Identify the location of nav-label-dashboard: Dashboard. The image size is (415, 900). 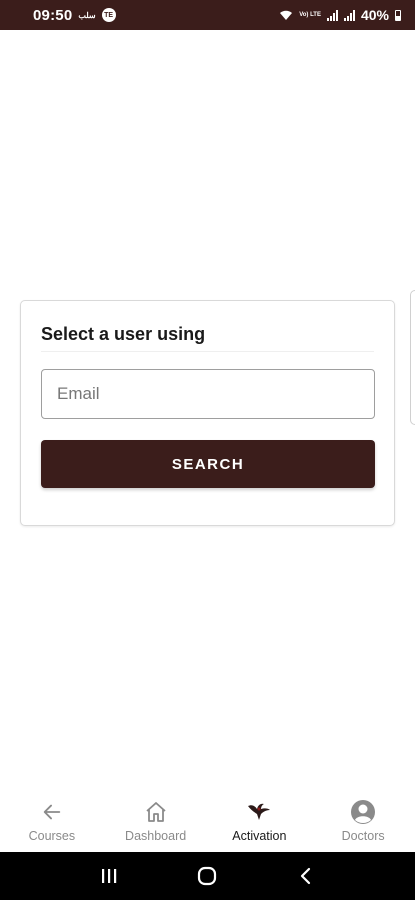
(156, 836).